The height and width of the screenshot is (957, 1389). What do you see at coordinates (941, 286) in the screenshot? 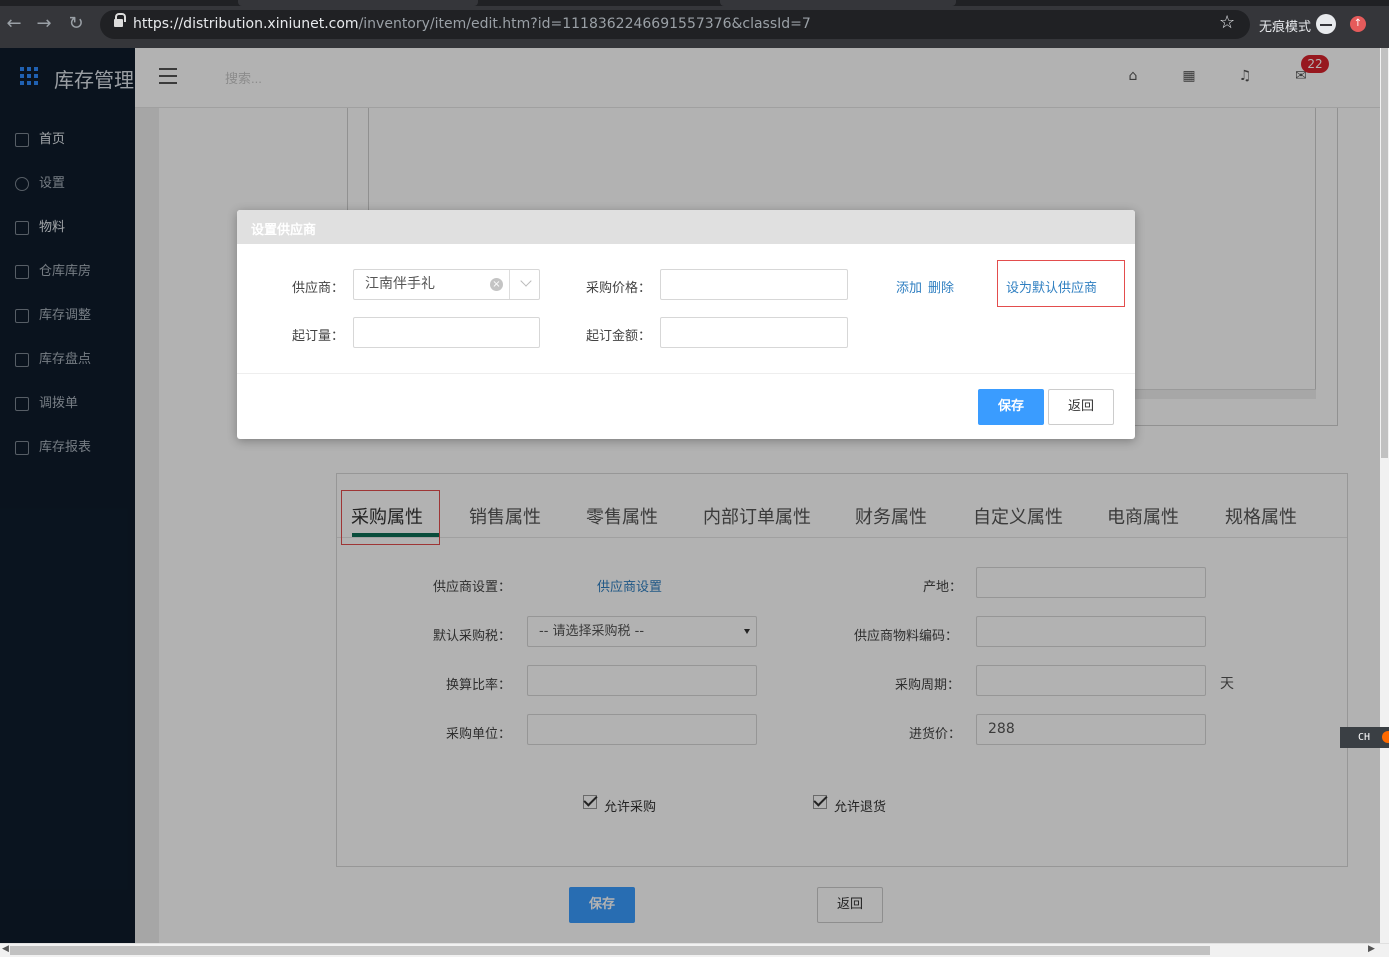
I see `delete-link: 删除` at bounding box center [941, 286].